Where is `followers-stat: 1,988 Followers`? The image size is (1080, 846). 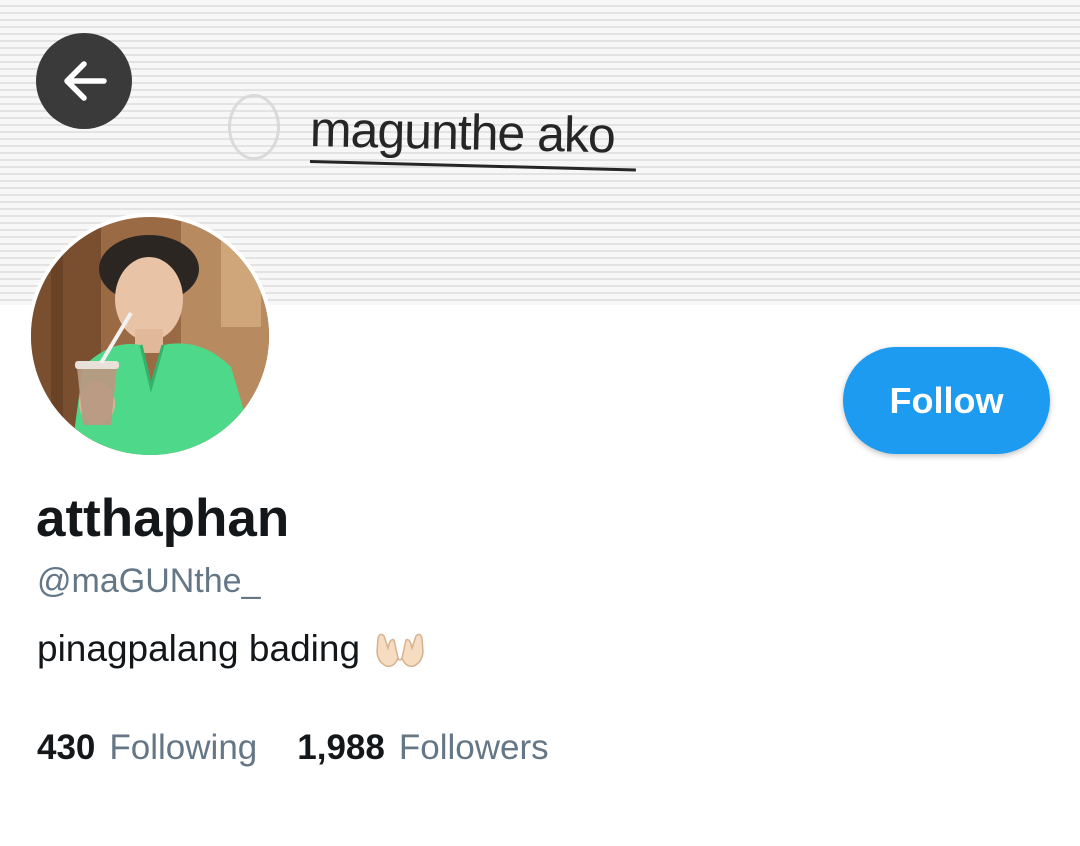 followers-stat: 1,988 Followers is located at coordinates (422, 748).